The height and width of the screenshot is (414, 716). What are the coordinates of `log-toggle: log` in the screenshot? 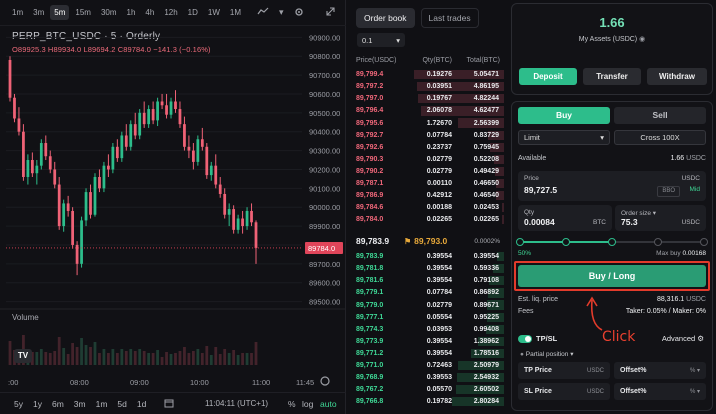 It's located at (307, 404).